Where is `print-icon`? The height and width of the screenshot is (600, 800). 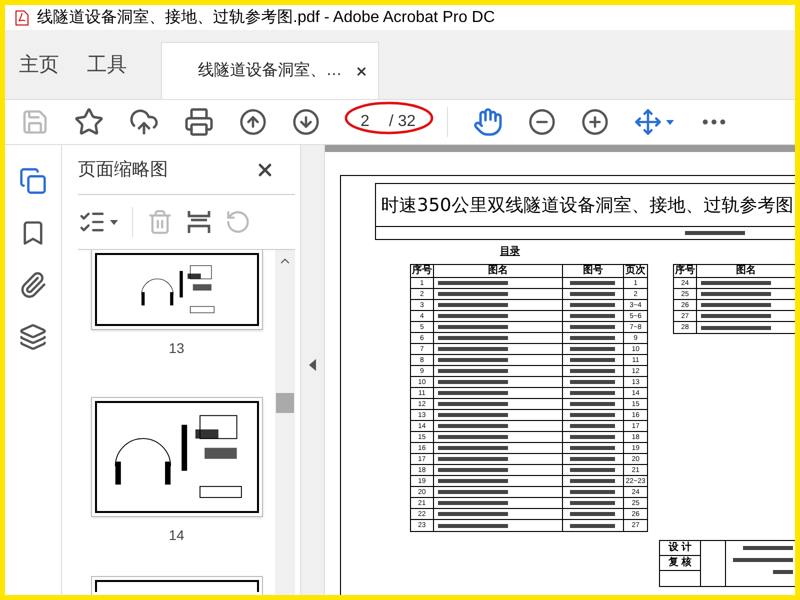 print-icon is located at coordinates (199, 122).